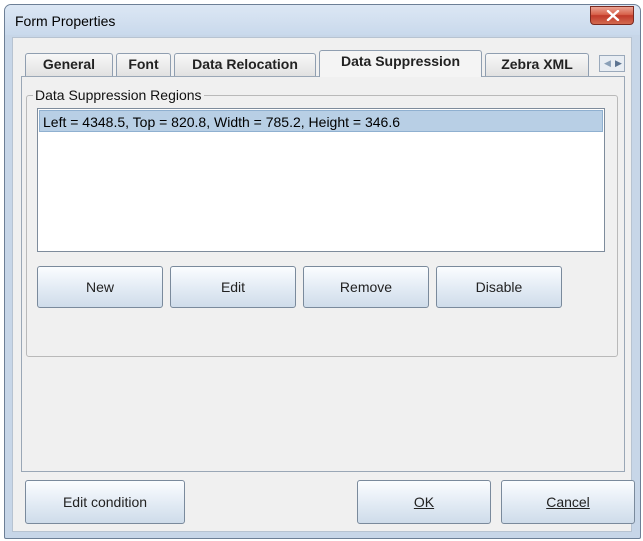 The height and width of the screenshot is (541, 643). Describe the element at coordinates (233, 287) in the screenshot. I see `edit-button: Edit` at that location.